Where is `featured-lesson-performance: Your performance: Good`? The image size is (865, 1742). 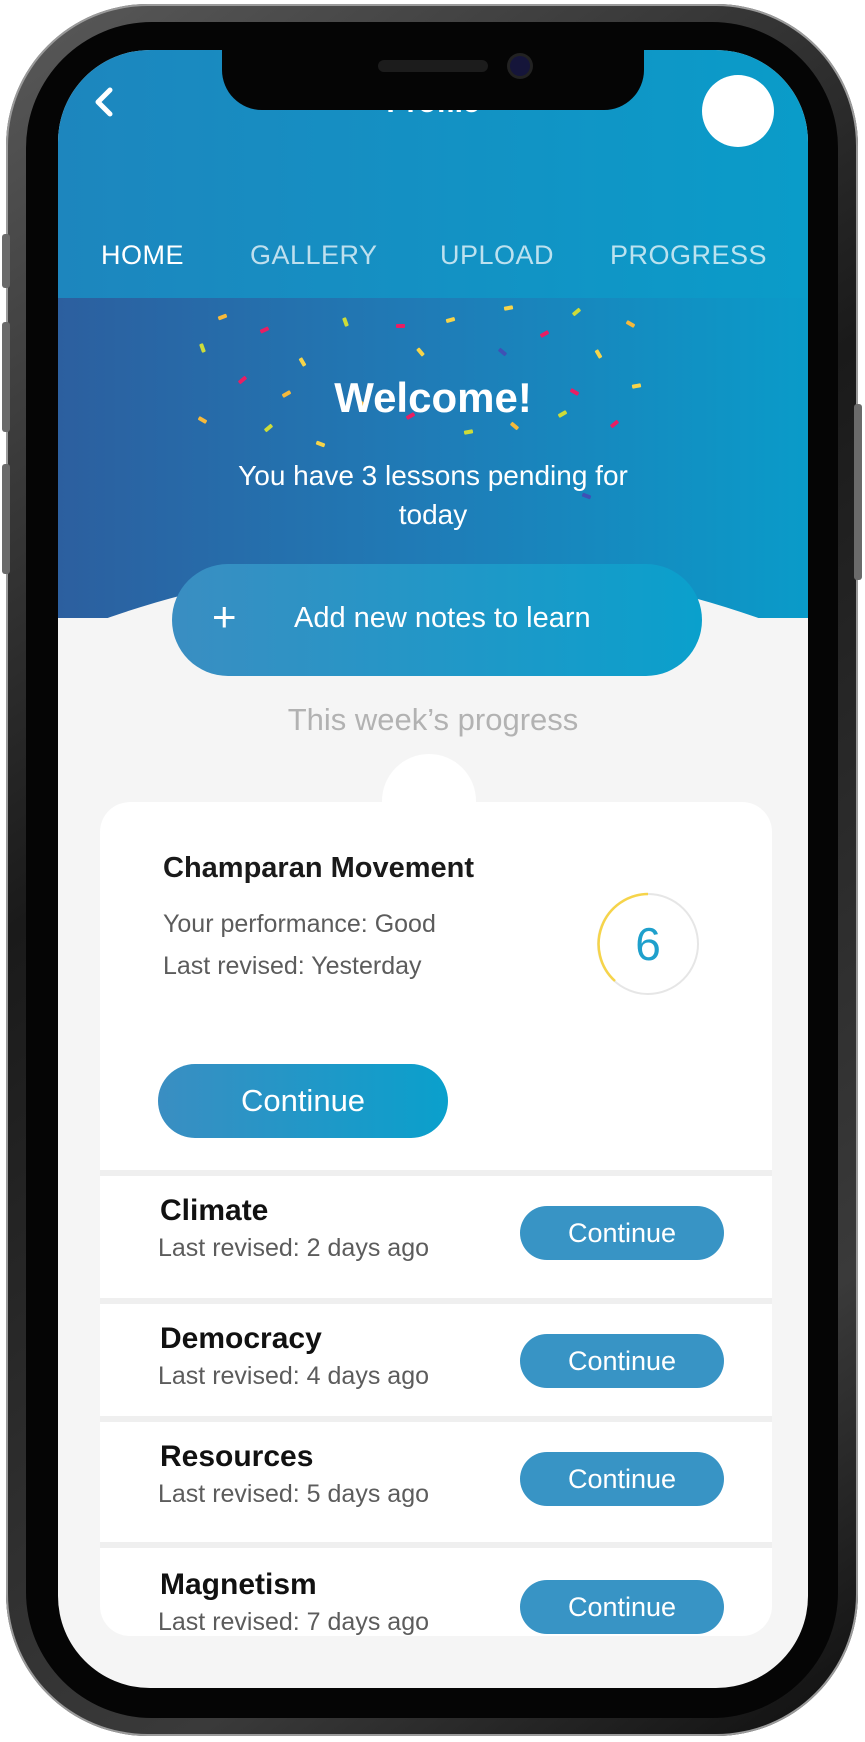 featured-lesson-performance: Your performance: Good is located at coordinates (299, 924).